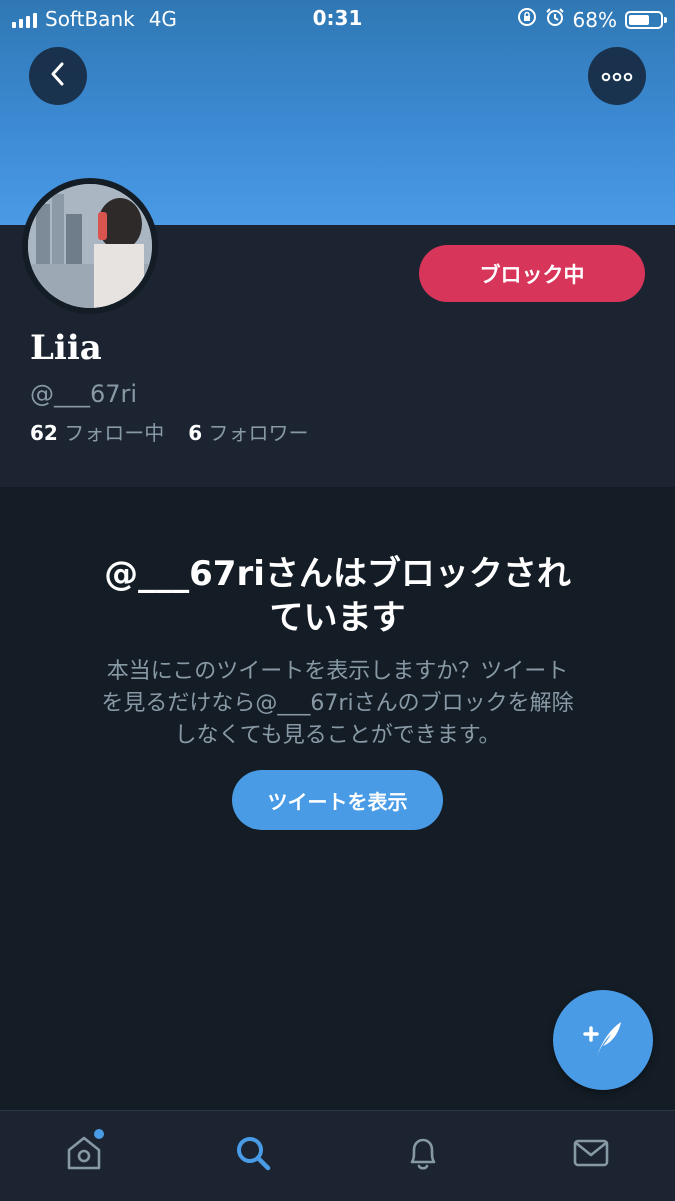  I want to click on alarm-icon, so click(555, 19).